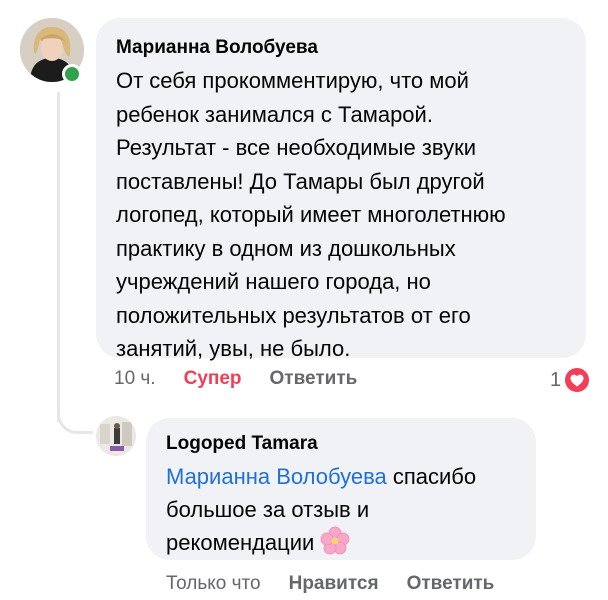 The height and width of the screenshot is (600, 608). What do you see at coordinates (577, 380) in the screenshot?
I see `heart-icon` at bounding box center [577, 380].